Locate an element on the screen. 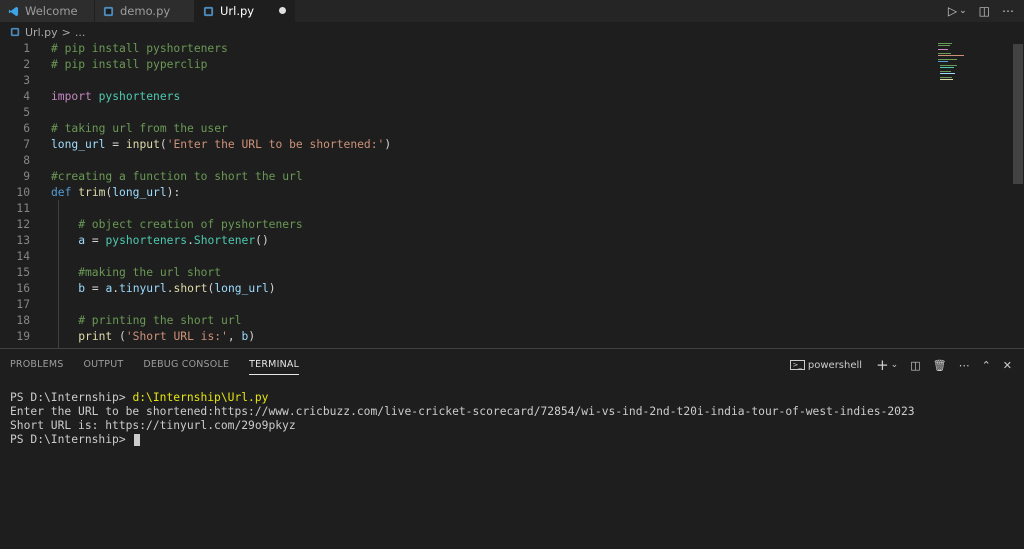 This screenshot has height=549, width=1024. code-line: 2 # pip install pyperclip is located at coordinates (500, 65).